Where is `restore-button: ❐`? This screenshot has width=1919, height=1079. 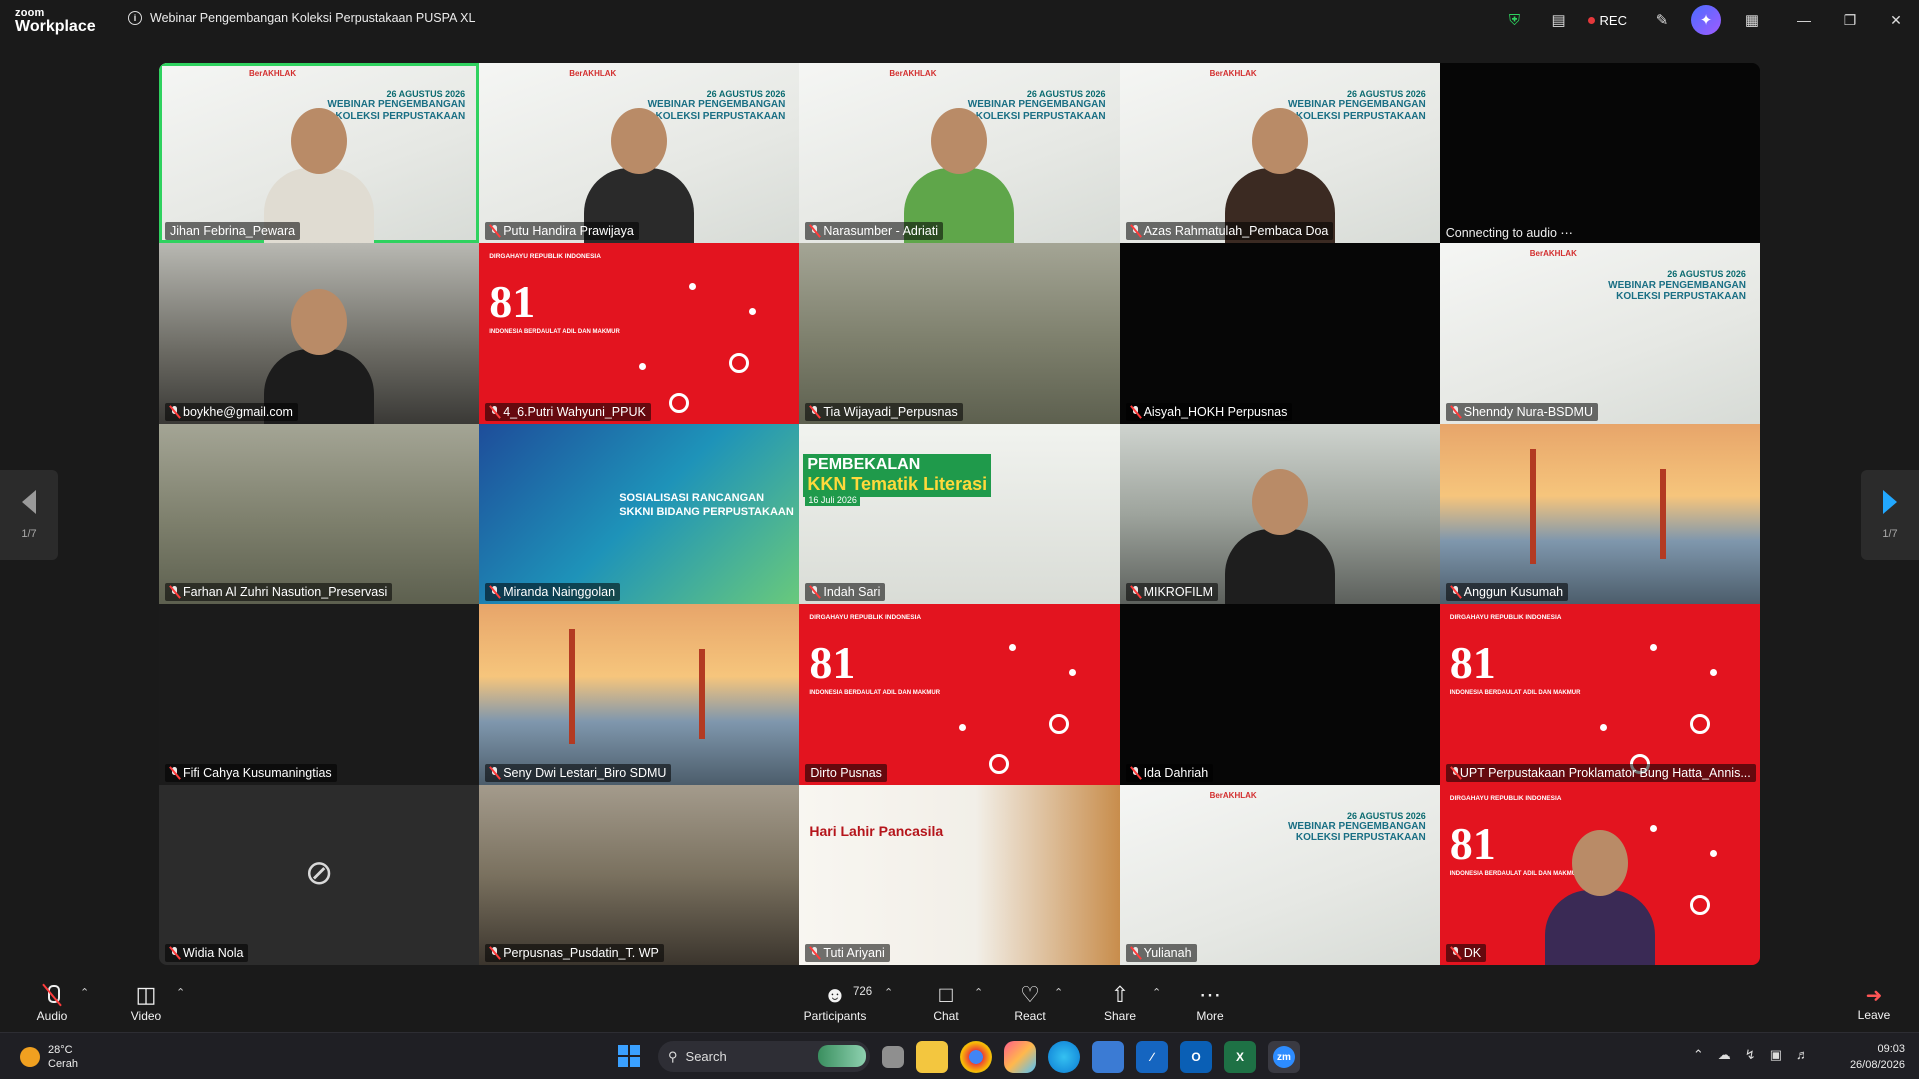 restore-button: ❐ is located at coordinates (1850, 20).